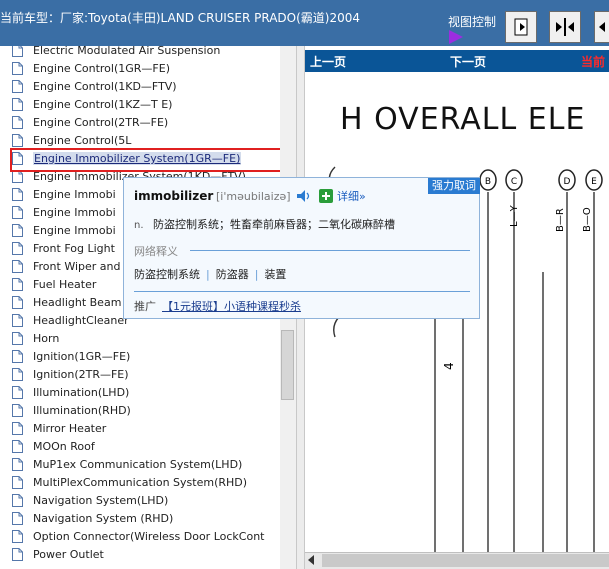 This screenshot has width=609, height=569. What do you see at coordinates (514, 182) in the screenshot?
I see `connector-c-label: C` at bounding box center [514, 182].